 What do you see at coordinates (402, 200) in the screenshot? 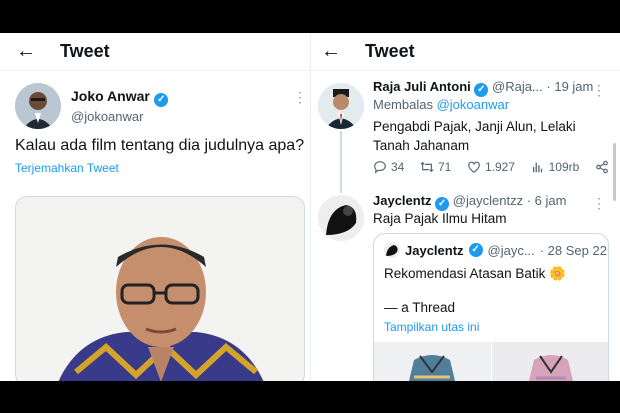
I see `author-name: Jayclentz` at bounding box center [402, 200].